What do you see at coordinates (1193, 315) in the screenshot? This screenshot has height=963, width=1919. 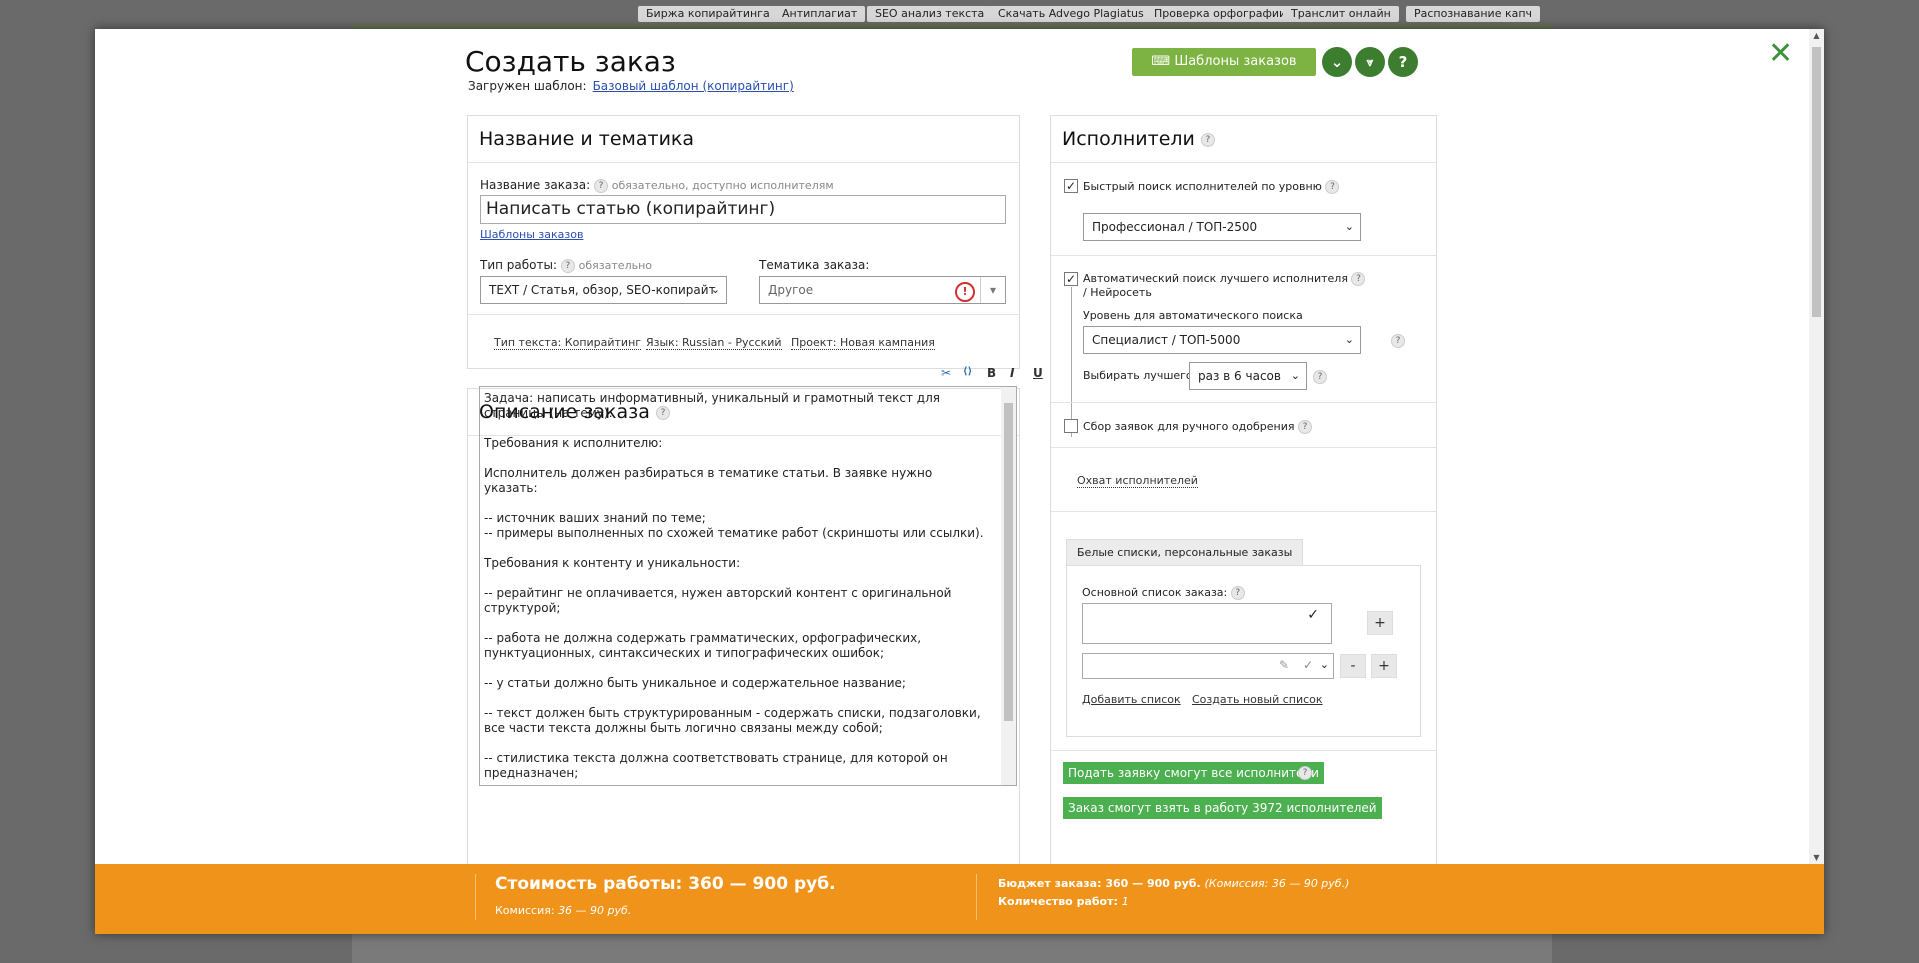 I see `auto-level-label: Уровень для автоматического поиска` at bounding box center [1193, 315].